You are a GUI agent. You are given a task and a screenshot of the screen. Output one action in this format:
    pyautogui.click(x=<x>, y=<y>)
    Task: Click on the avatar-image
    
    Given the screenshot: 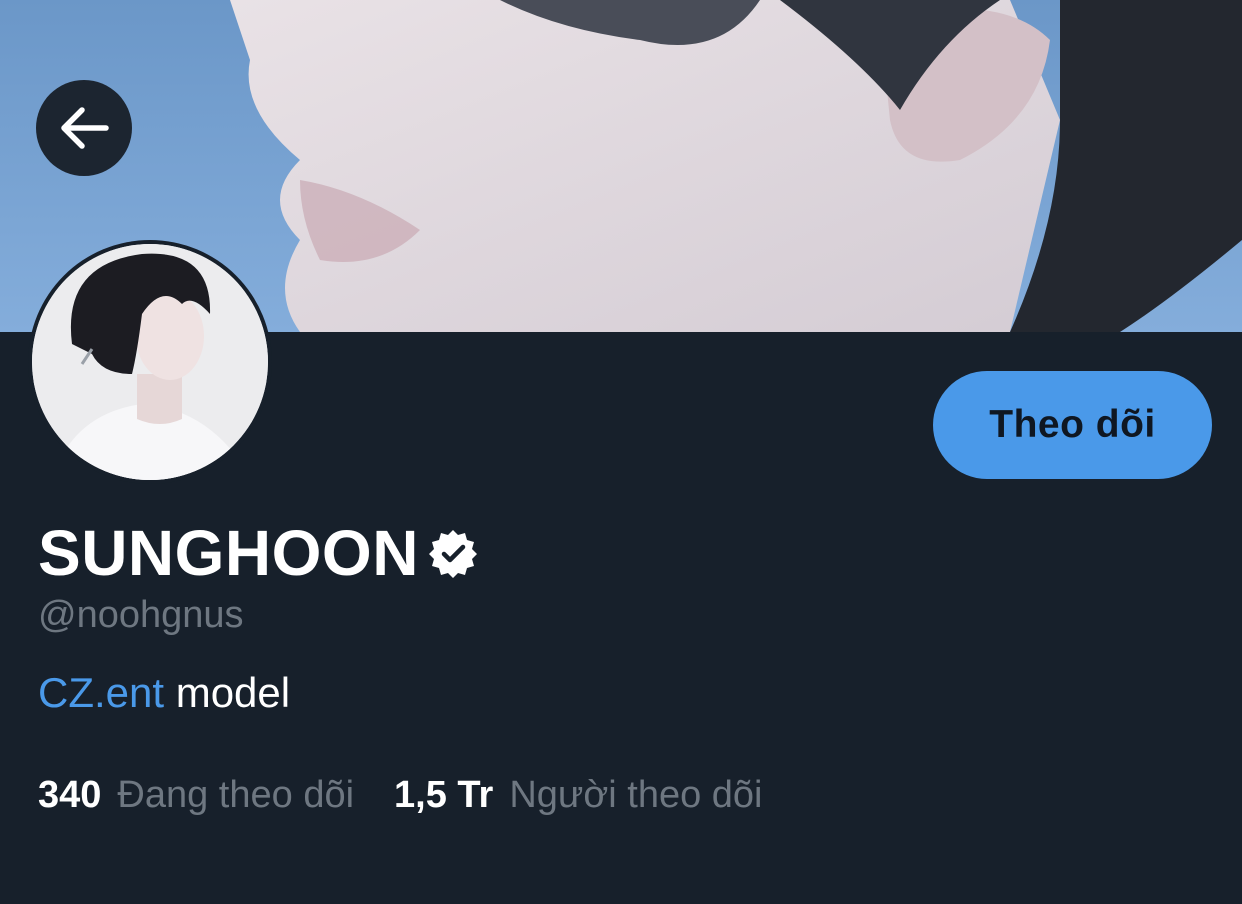 What is the action you would take?
    pyautogui.click(x=150, y=362)
    